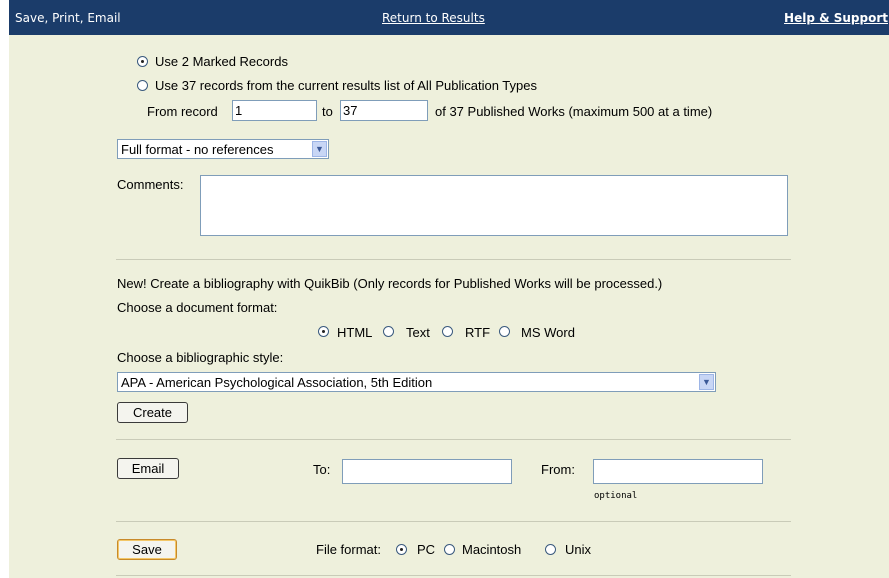  I want to click on radio-format-html, so click(323, 331).